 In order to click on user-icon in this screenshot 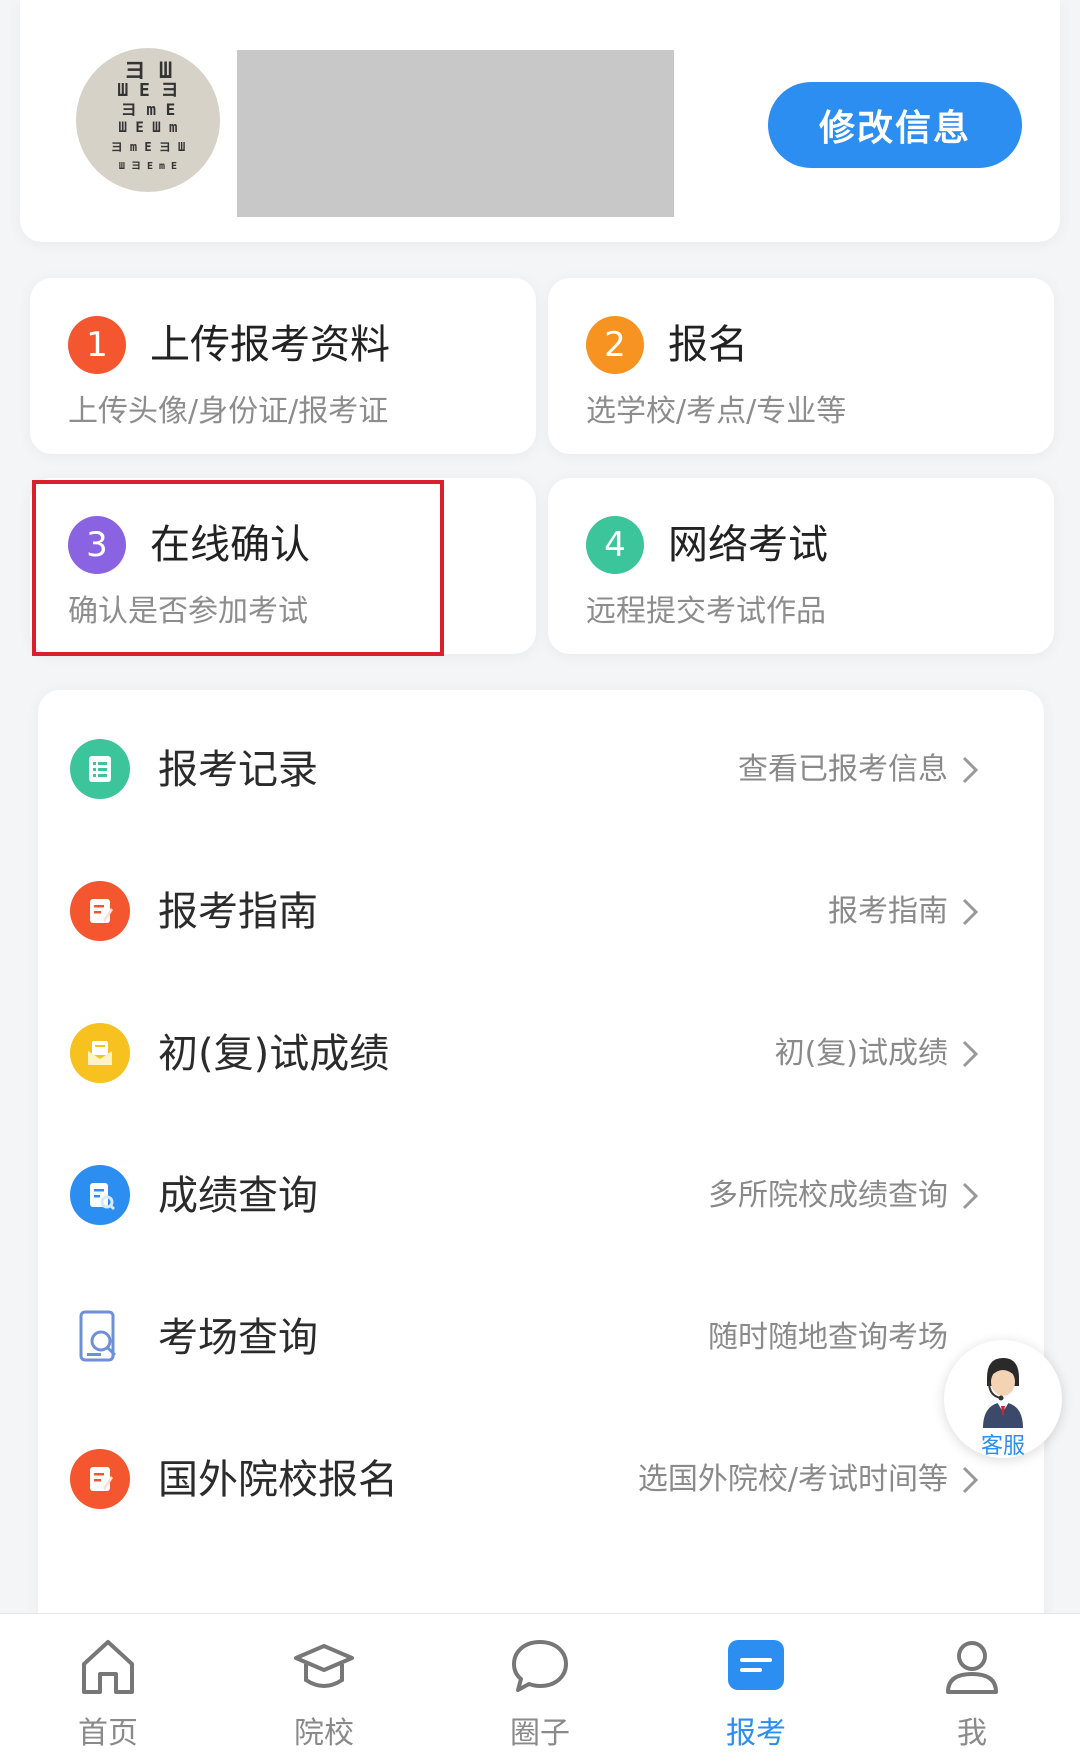, I will do `click(972, 1667)`.